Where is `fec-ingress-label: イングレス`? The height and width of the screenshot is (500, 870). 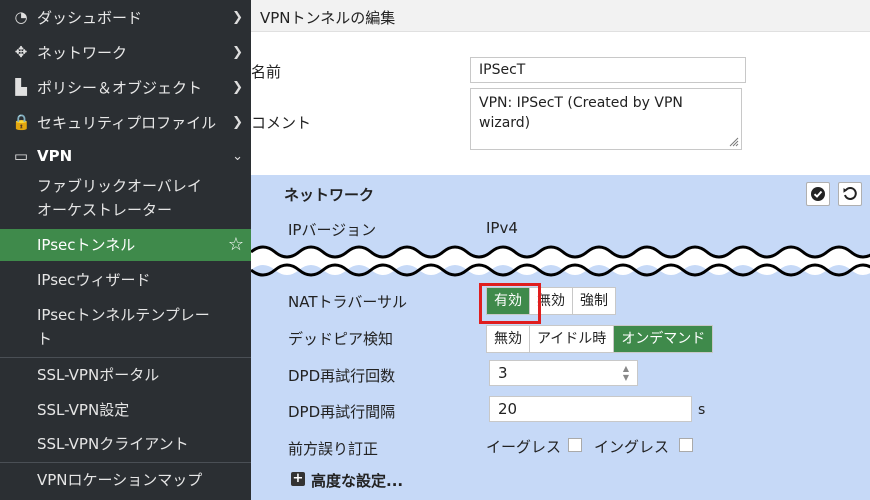
fec-ingress-label: イングレス is located at coordinates (632, 447).